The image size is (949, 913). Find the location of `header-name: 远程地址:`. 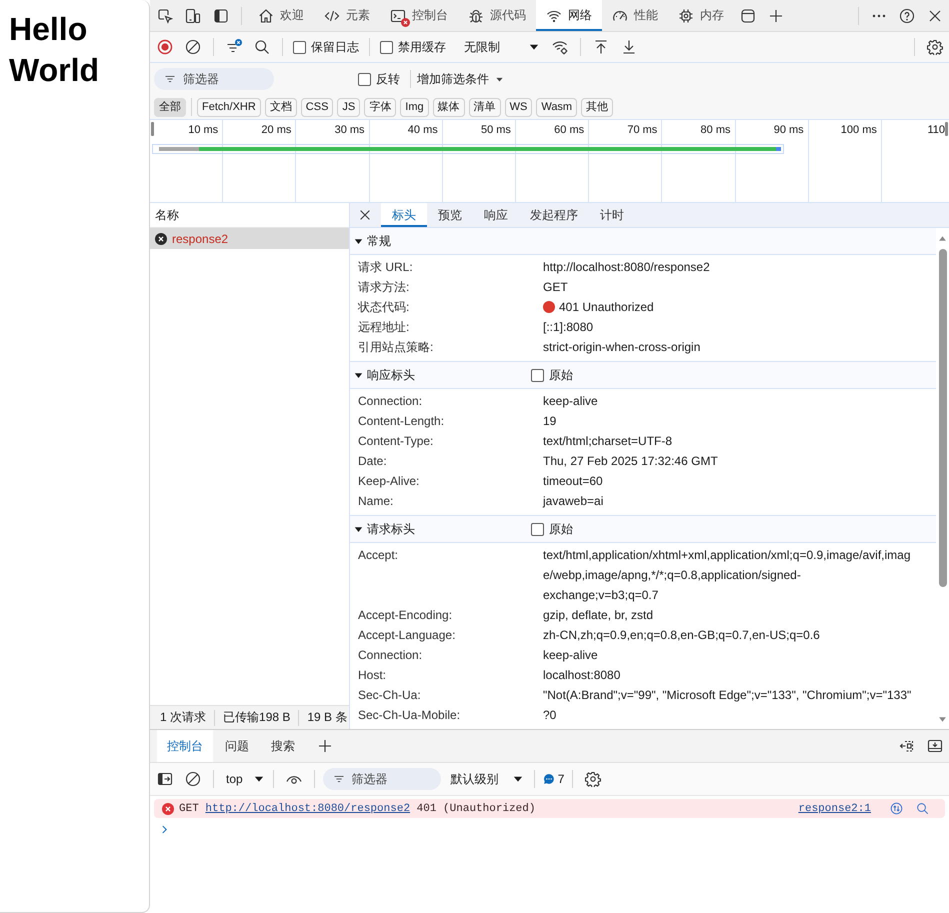

header-name: 远程地址: is located at coordinates (384, 327).